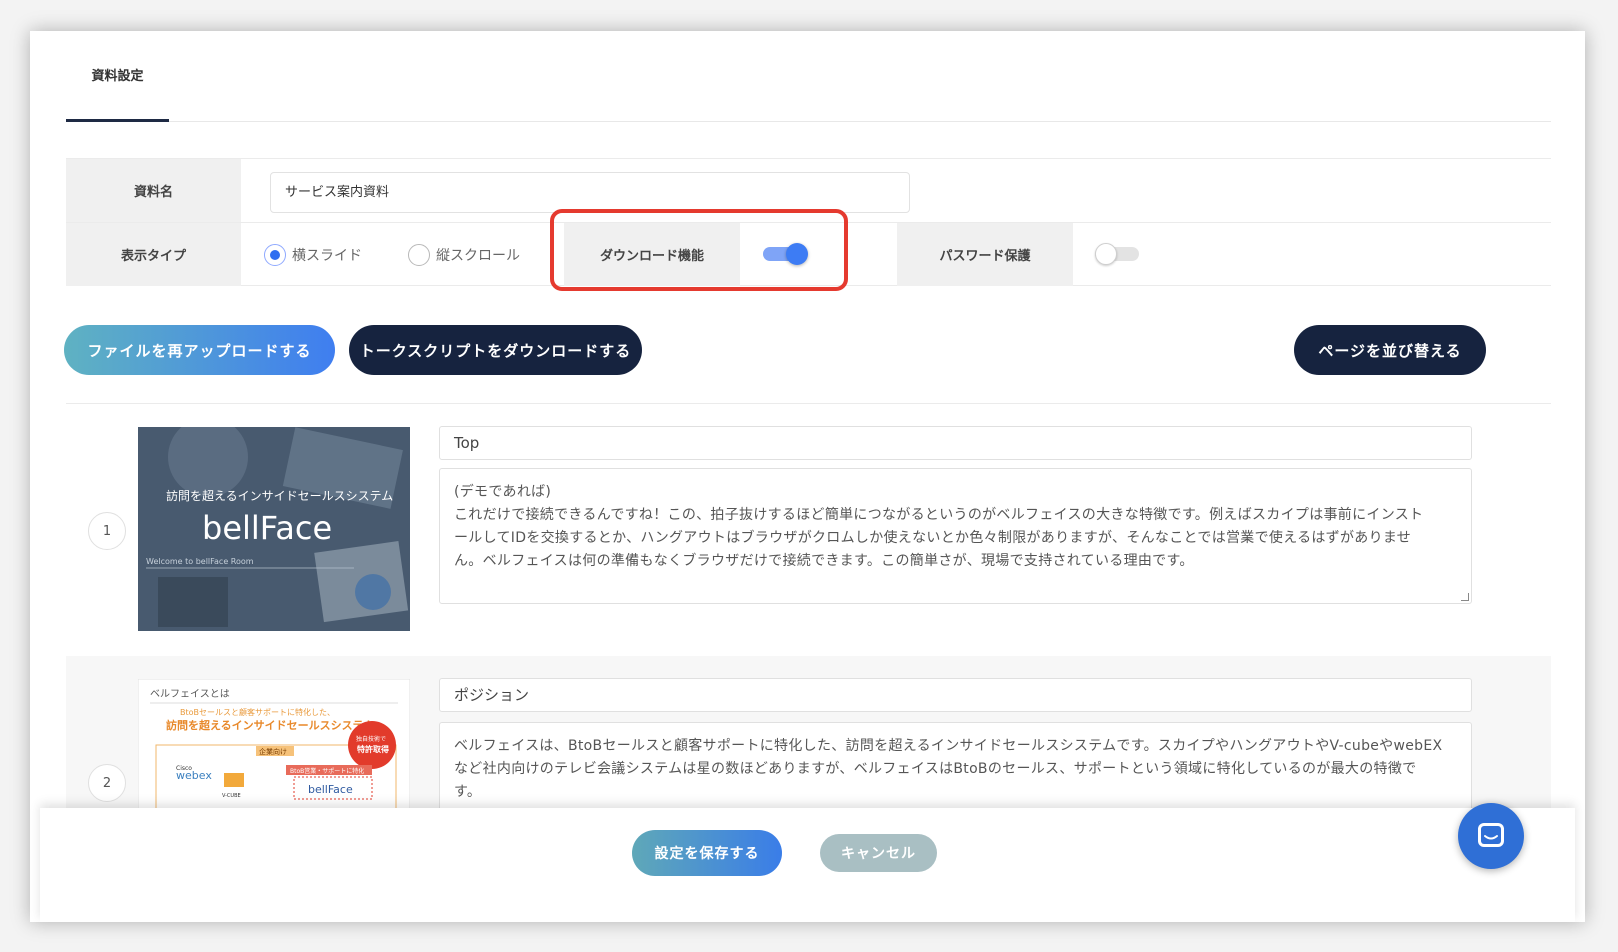  I want to click on svg-text: webex, so click(194, 775).